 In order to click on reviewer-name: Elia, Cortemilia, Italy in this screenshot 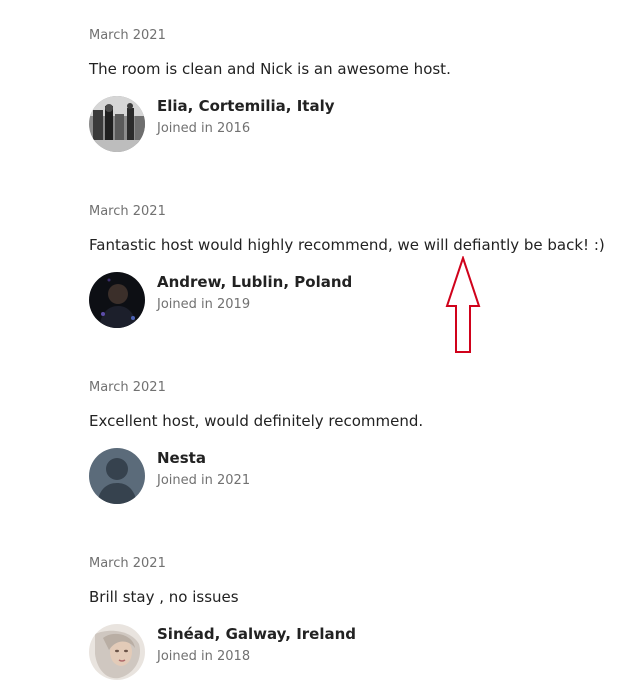, I will do `click(246, 106)`.